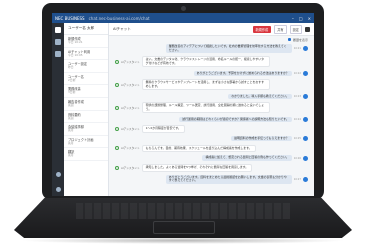 This screenshot has height=246, width=366. What do you see at coordinates (211, 96) in the screenshot?
I see `user-message: わかりました。導入手順も教えてください。 10:23` at bounding box center [211, 96].